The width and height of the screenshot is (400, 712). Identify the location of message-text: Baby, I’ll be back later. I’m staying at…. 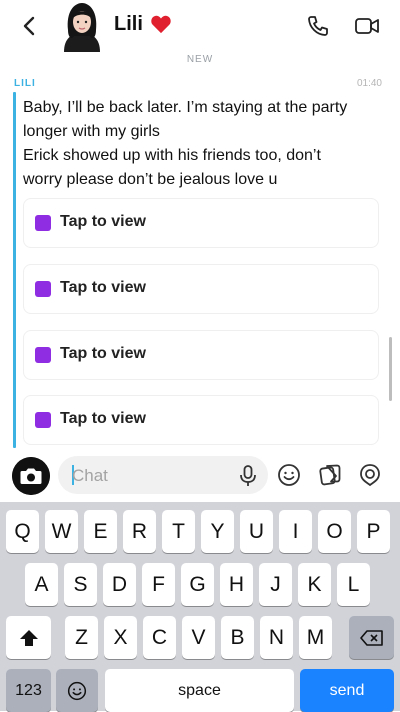
(203, 144).